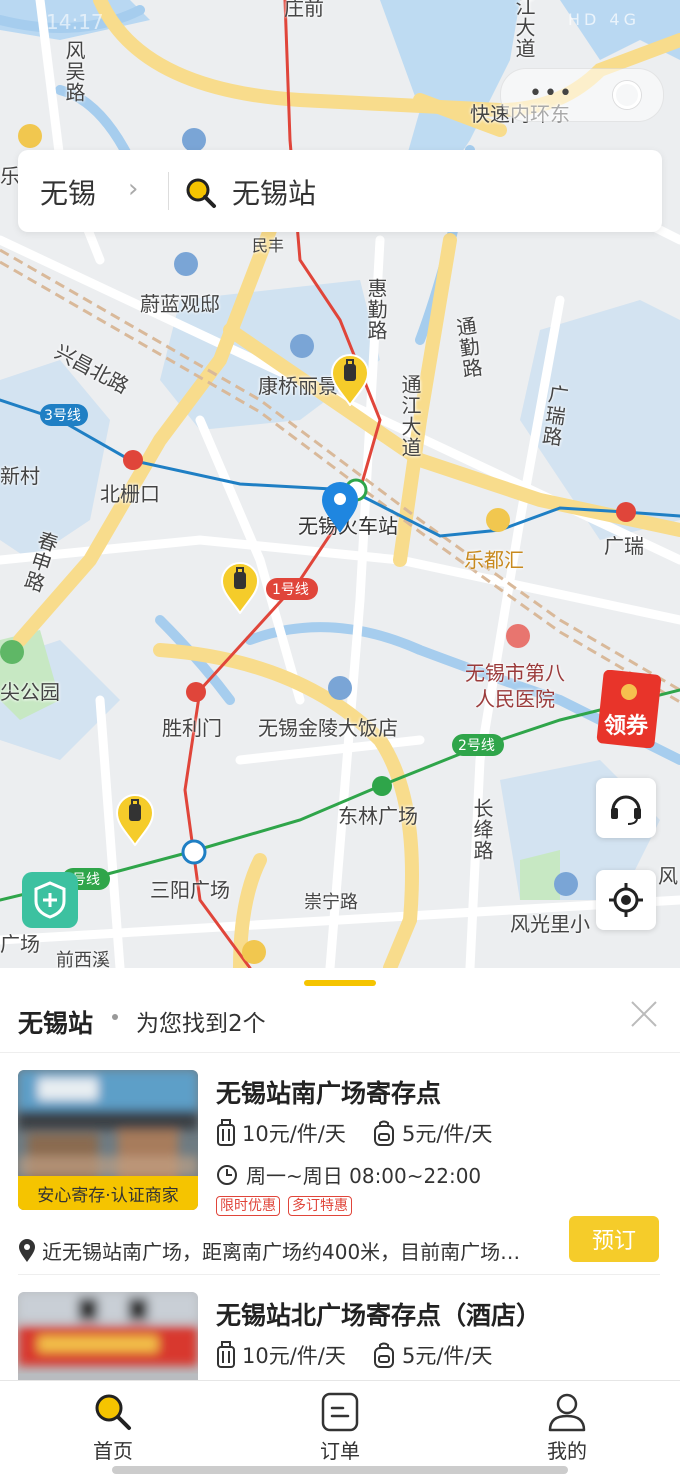 This screenshot has width=680, height=1475. I want to click on map-label: 蔚蓝观邸, so click(180, 304).